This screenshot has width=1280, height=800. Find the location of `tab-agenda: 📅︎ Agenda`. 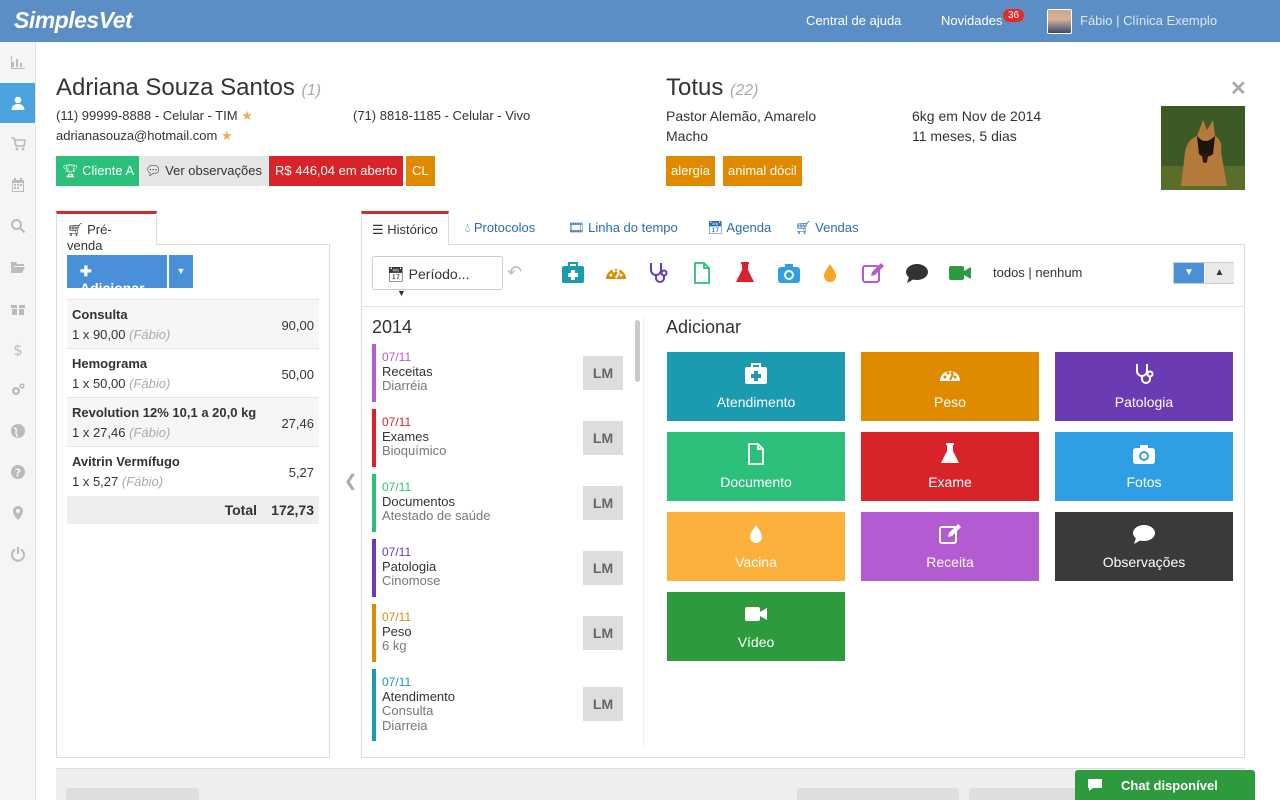

tab-agenda: 📅︎ Agenda is located at coordinates (739, 228).